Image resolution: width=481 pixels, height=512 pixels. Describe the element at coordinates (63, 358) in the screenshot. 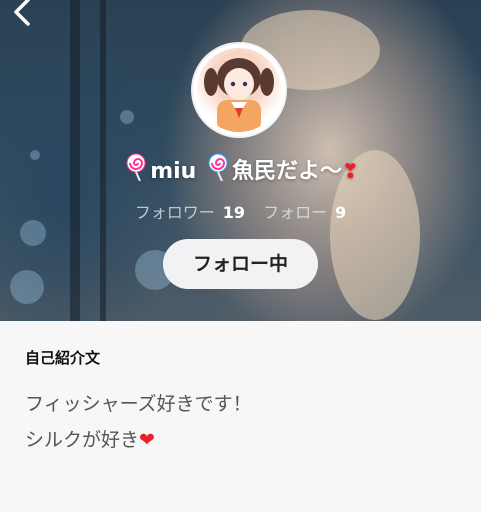

I see `bio-title: 自己紹介文` at that location.